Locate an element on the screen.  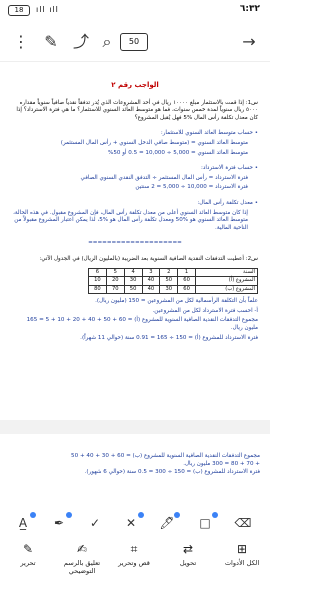
answer-3-heading: • معدل تكلفة رأس المال: is located at coordinates (227, 202).